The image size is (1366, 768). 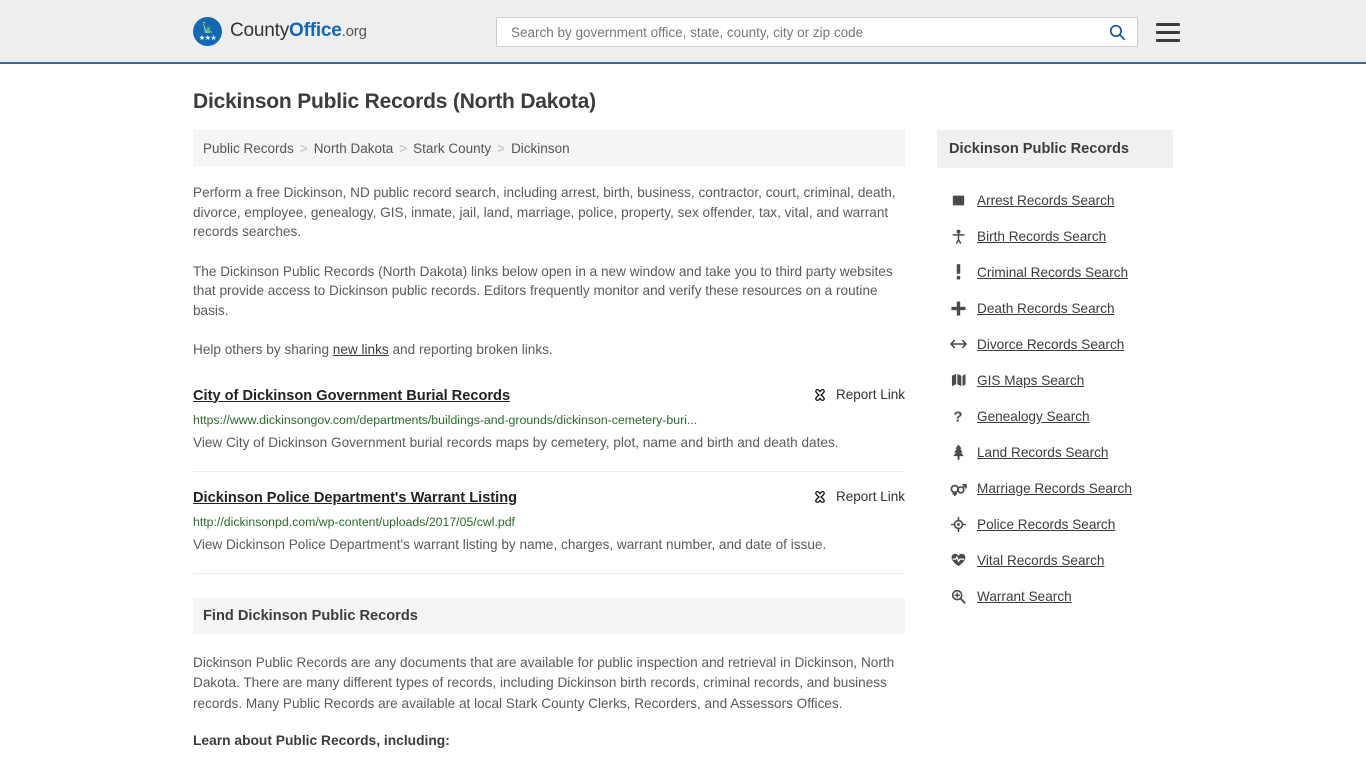 I want to click on search-button, so click(x=1117, y=32).